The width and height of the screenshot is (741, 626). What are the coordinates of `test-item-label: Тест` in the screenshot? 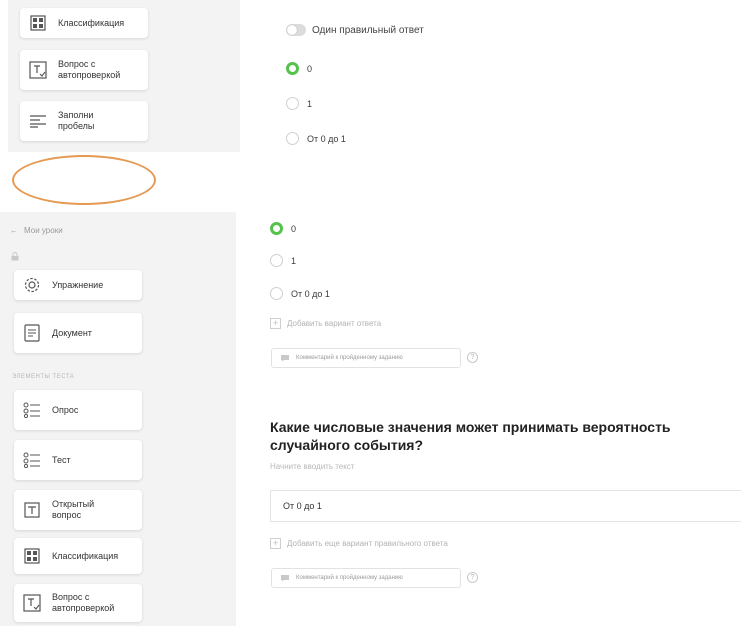 It's located at (61, 459).